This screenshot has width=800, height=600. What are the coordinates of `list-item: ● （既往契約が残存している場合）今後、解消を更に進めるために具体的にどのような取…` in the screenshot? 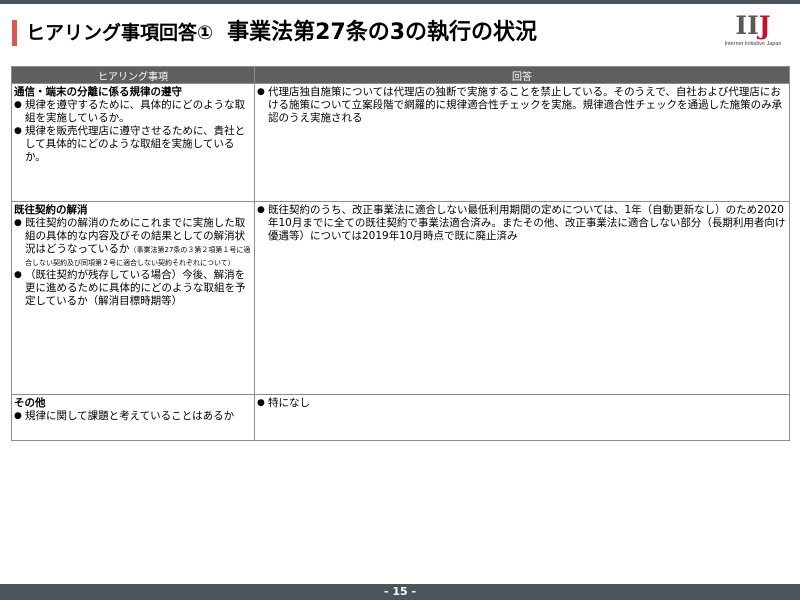 It's located at (130, 288).